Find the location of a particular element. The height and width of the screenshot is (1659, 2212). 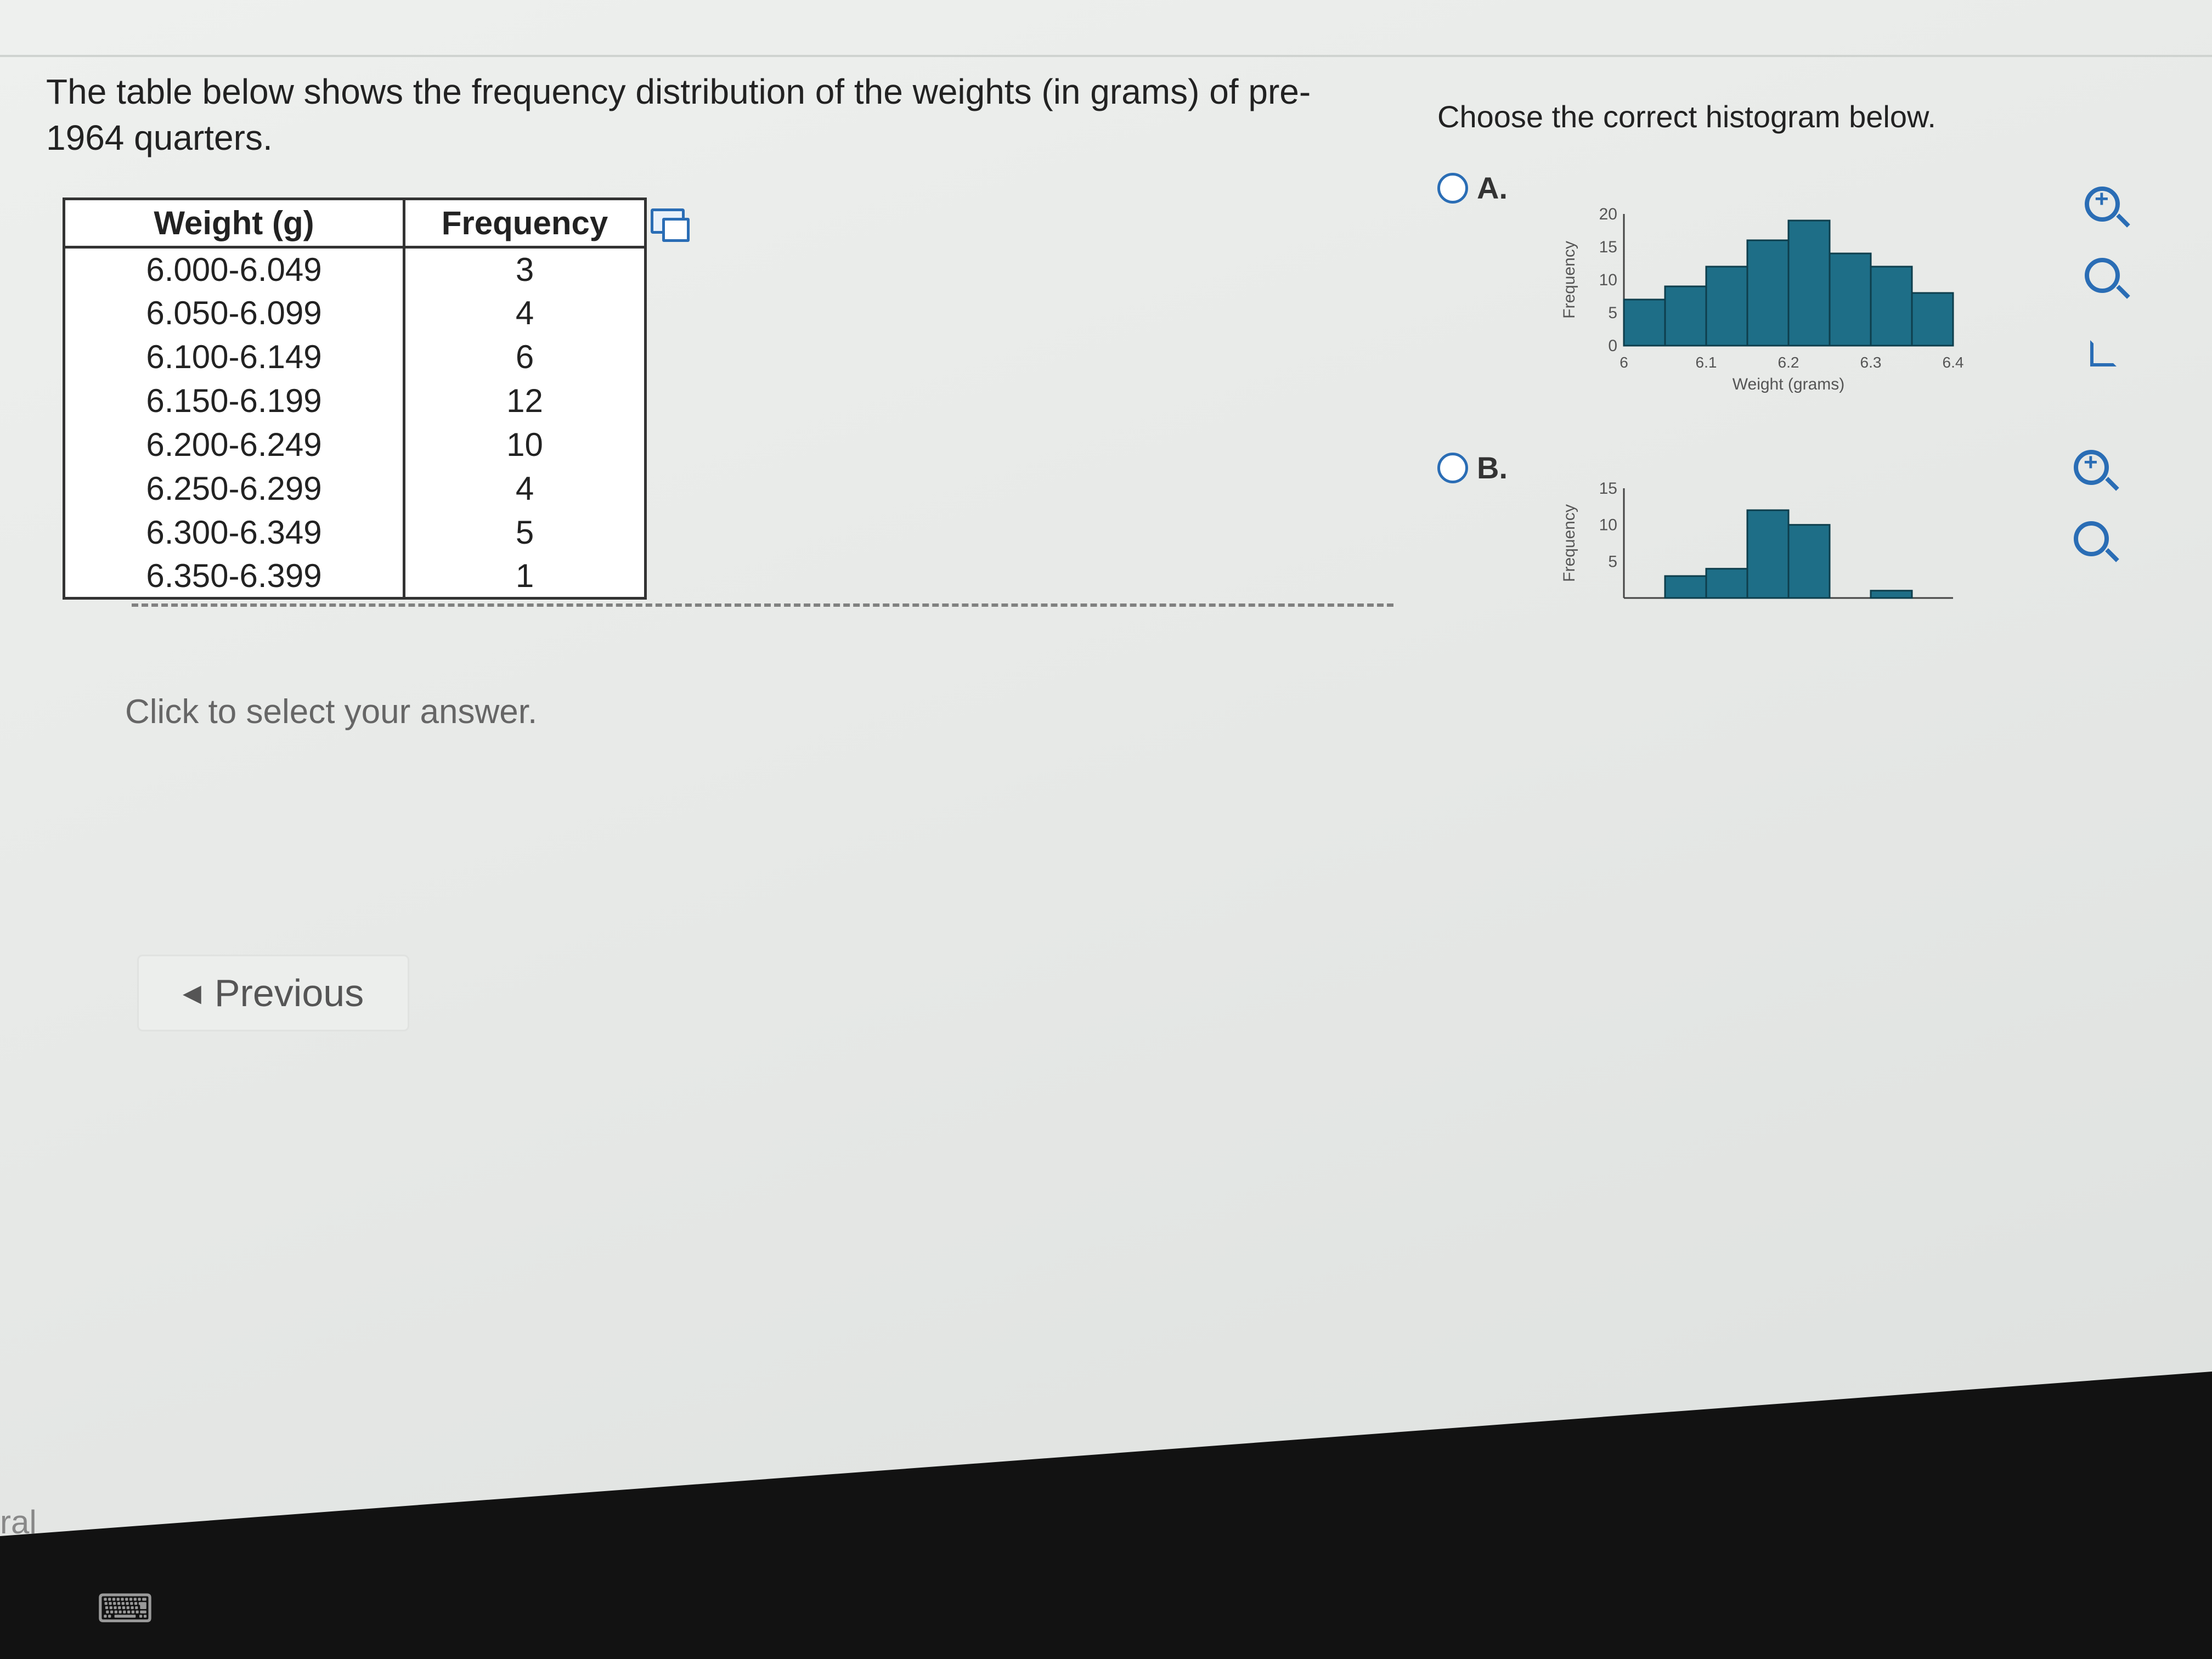

table-row: 6.200-6.249 10 is located at coordinates (355, 444).